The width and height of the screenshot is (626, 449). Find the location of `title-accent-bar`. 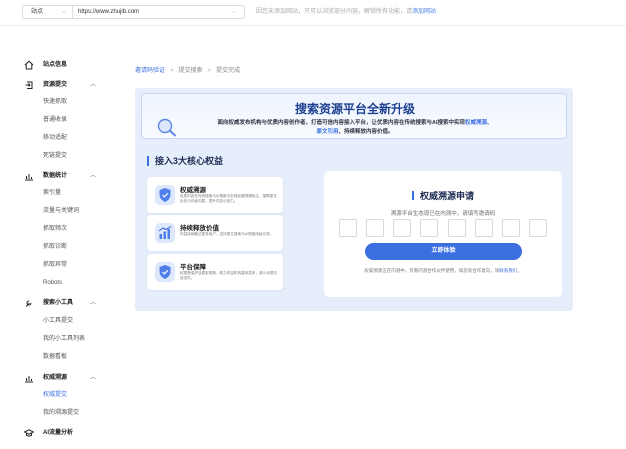

title-accent-bar is located at coordinates (412, 195).